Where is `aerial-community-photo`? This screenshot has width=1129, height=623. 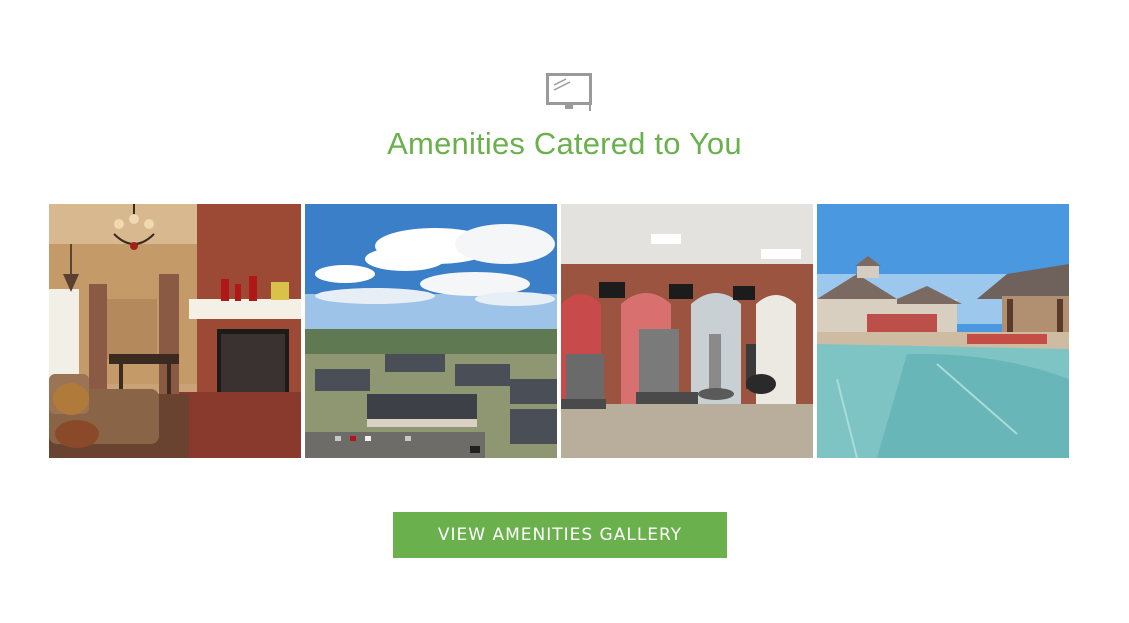 aerial-community-photo is located at coordinates (431, 331).